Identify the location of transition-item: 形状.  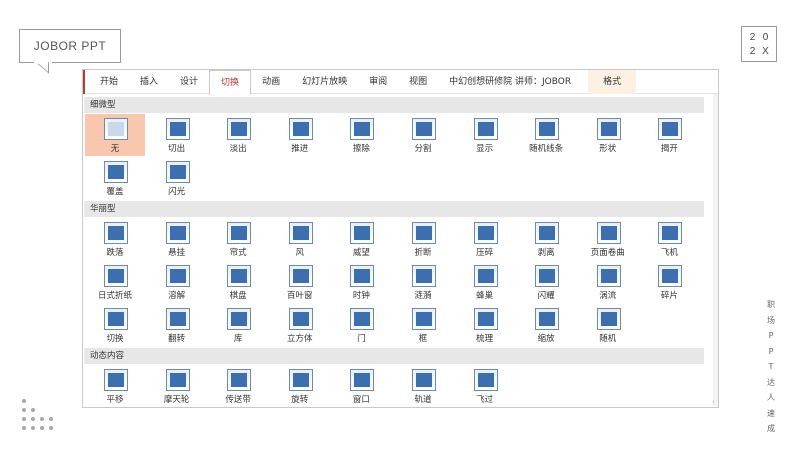
(608, 135).